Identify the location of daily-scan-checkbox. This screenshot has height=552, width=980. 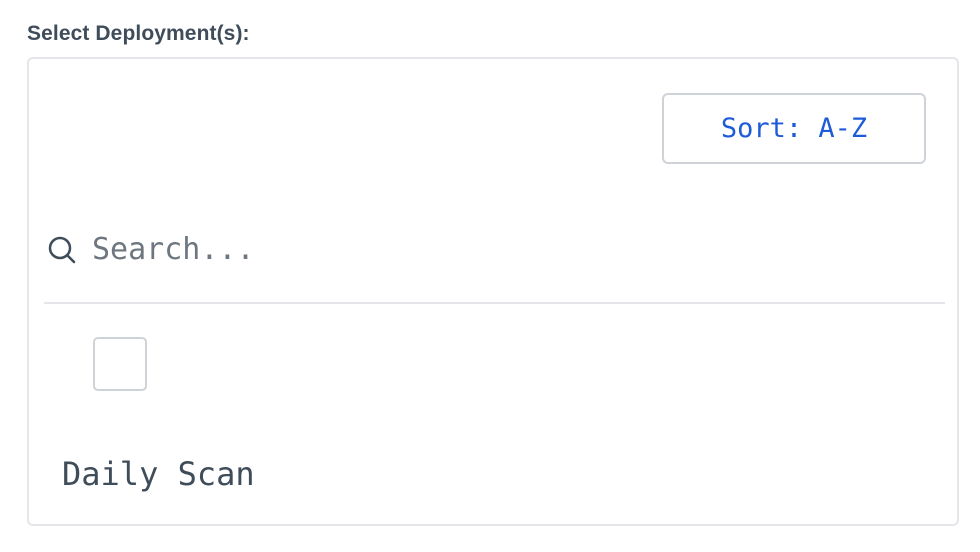
(120, 364).